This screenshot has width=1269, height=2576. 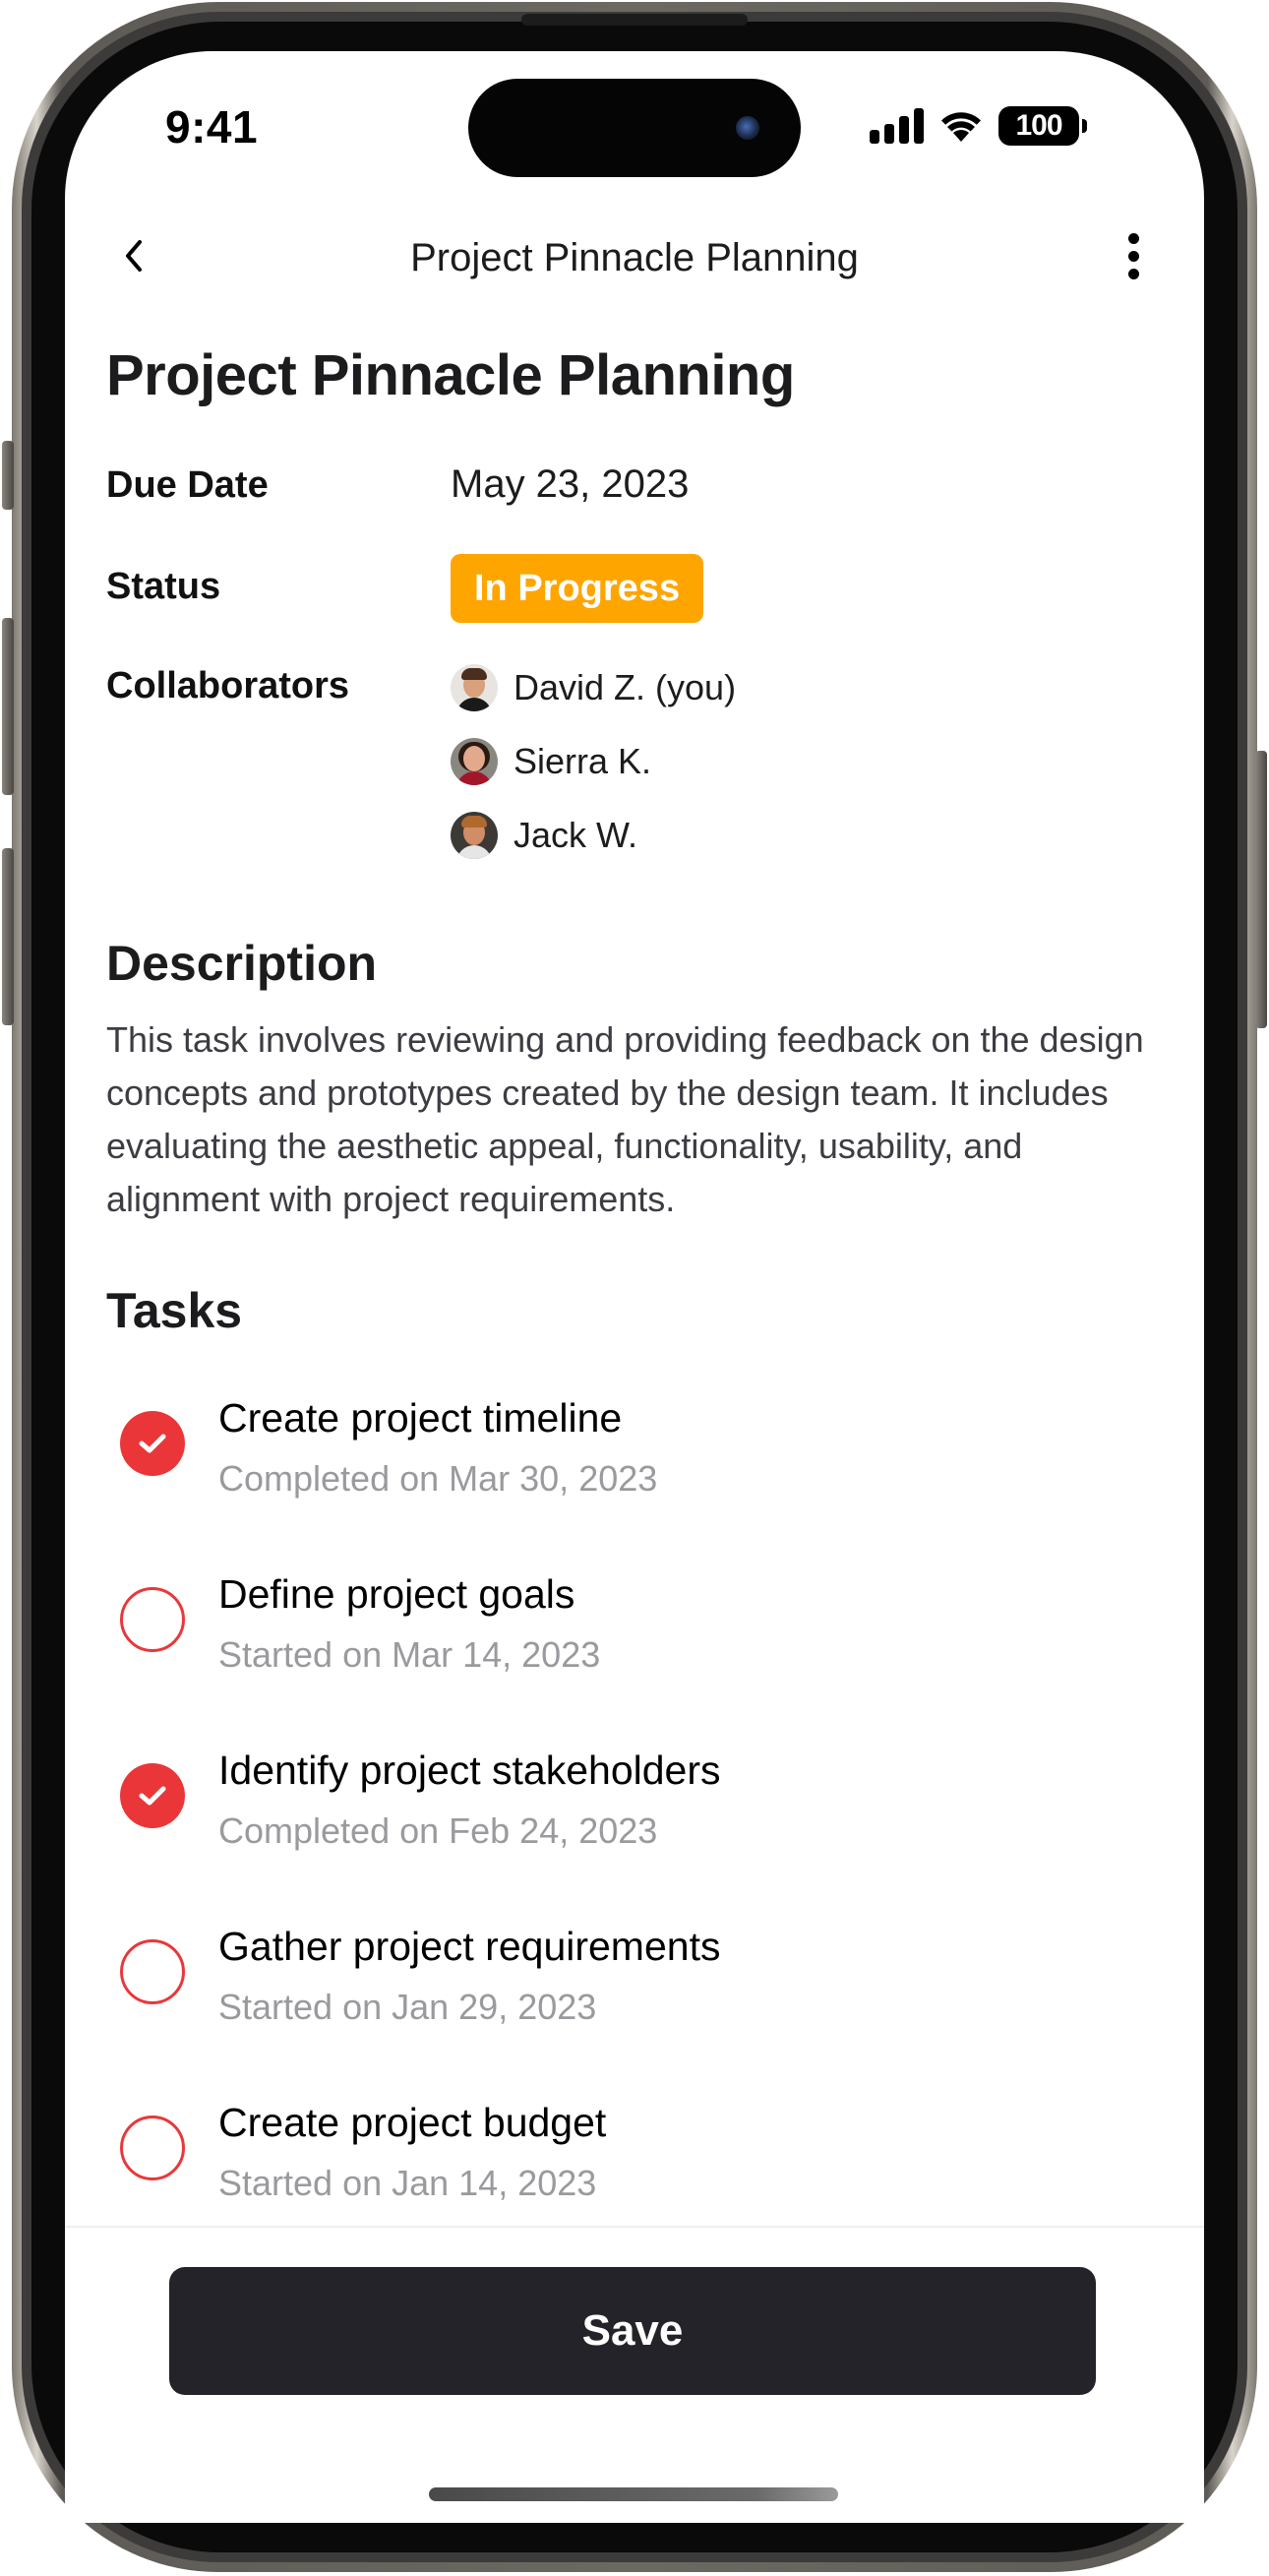 What do you see at coordinates (8, 475) in the screenshot?
I see `action-button` at bounding box center [8, 475].